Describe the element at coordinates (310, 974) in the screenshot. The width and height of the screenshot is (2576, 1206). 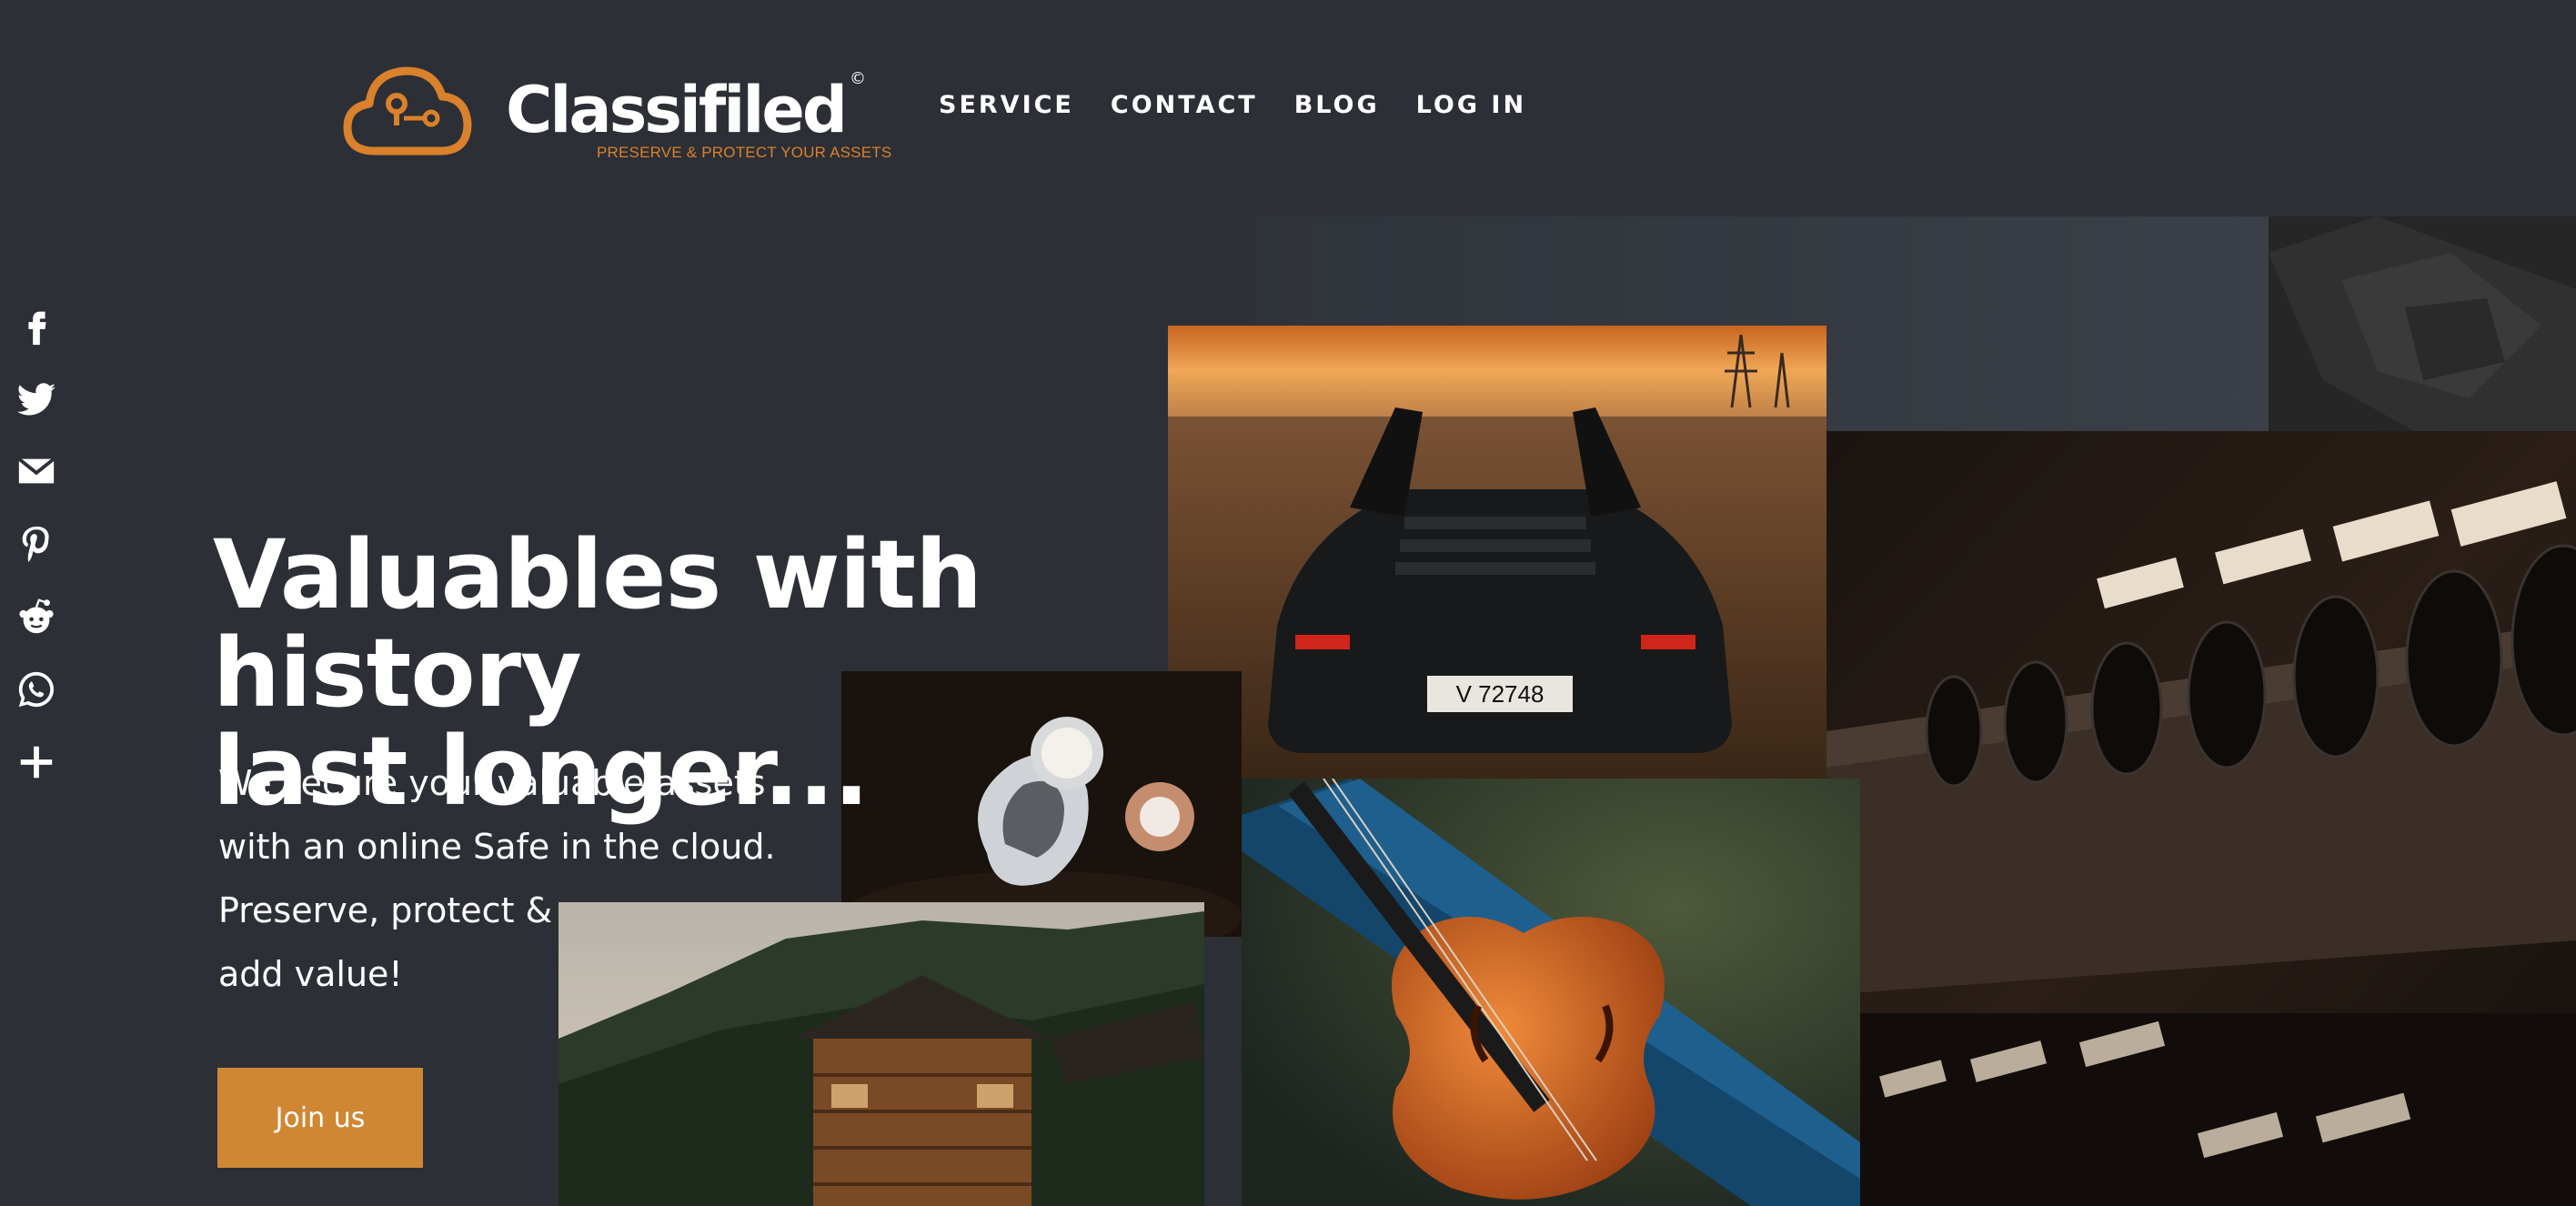
I see `hero-subtitle-line-4: add value!` at that location.